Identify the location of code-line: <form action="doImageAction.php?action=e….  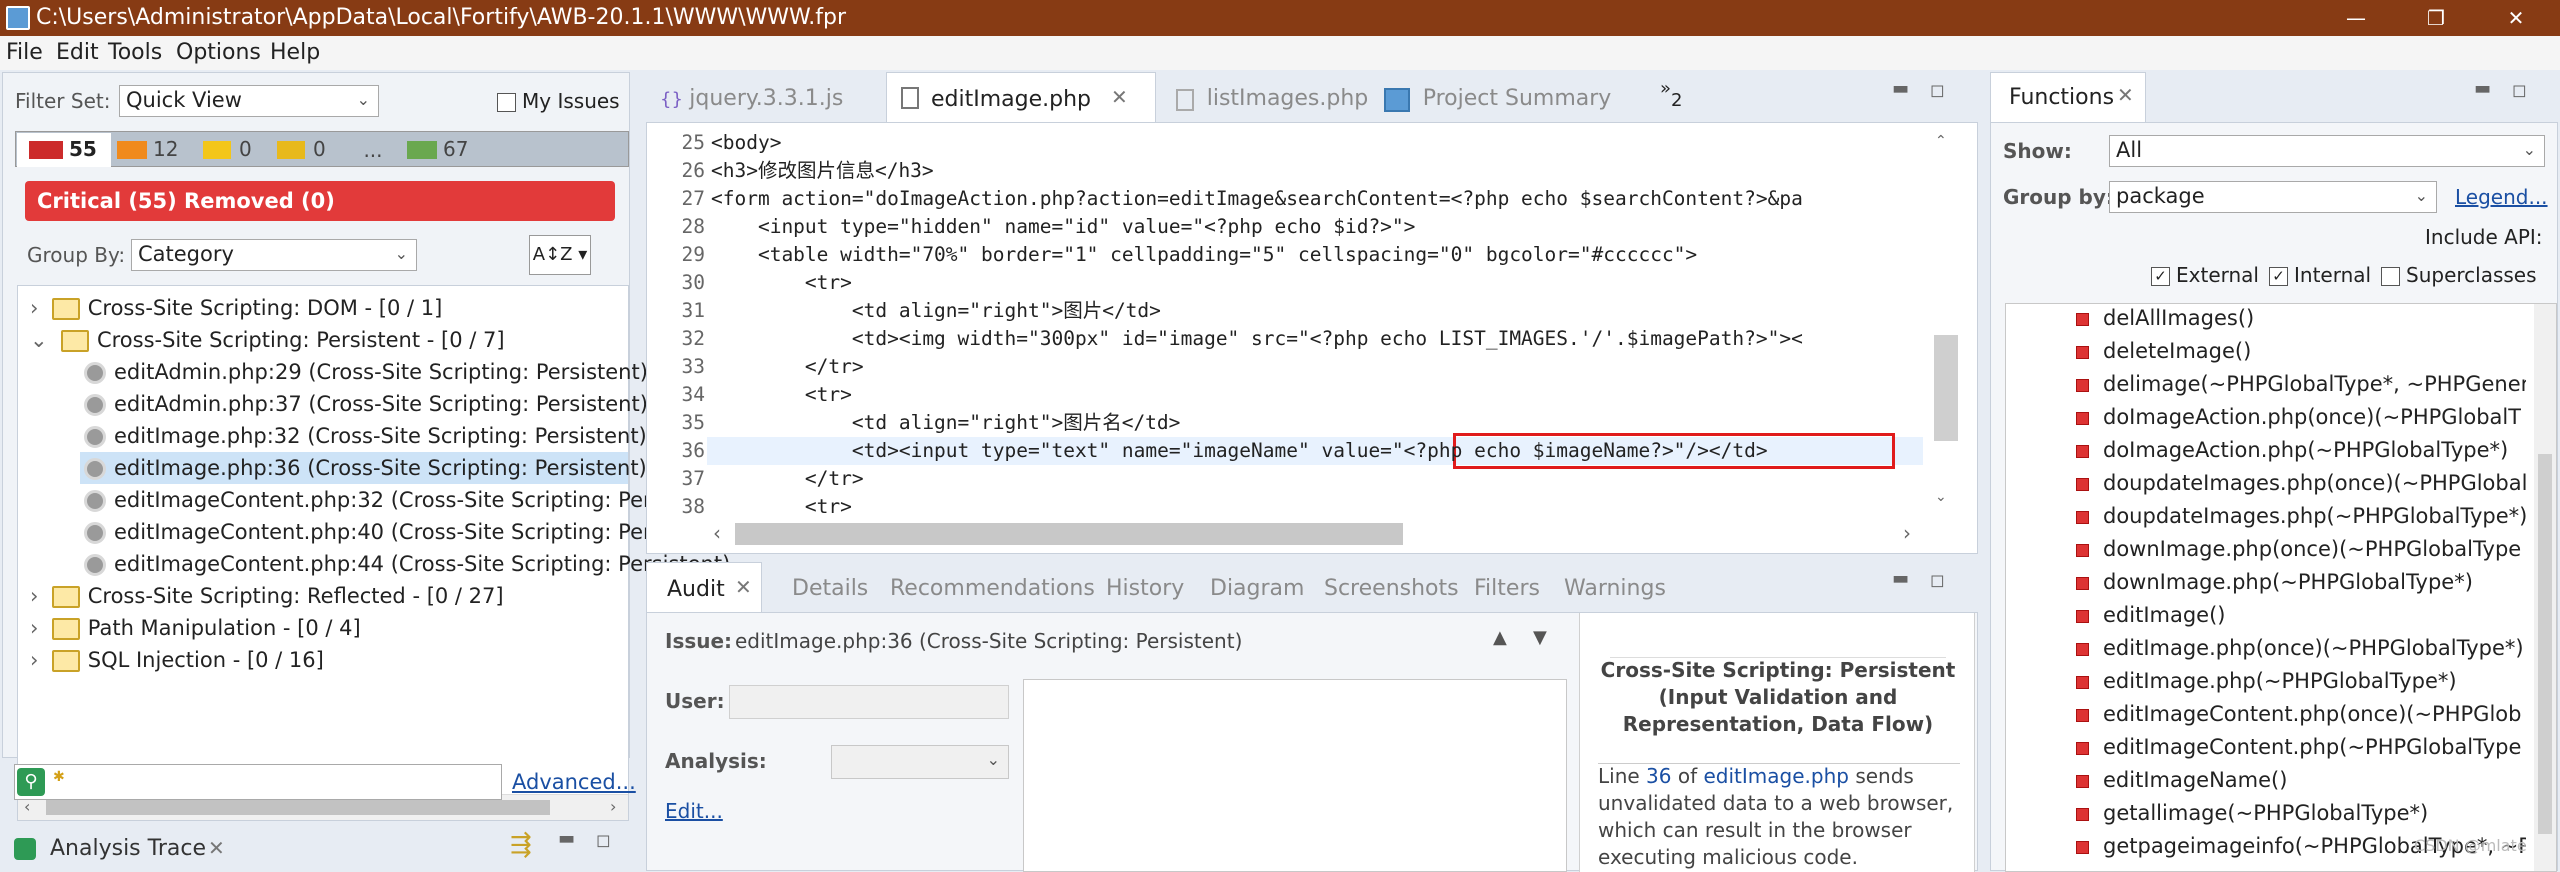
(1257, 199).